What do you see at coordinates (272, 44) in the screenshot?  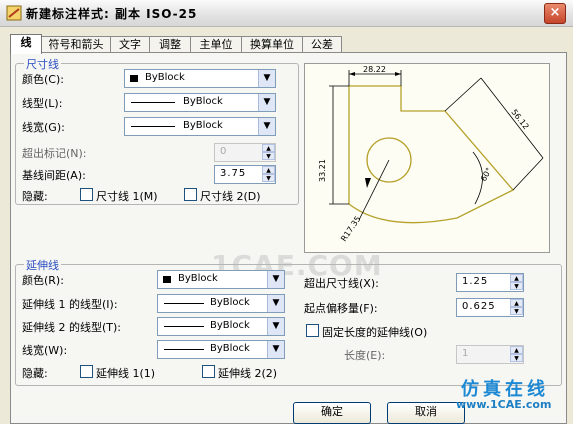 I see `tab-alternate-units: 换算单位` at bounding box center [272, 44].